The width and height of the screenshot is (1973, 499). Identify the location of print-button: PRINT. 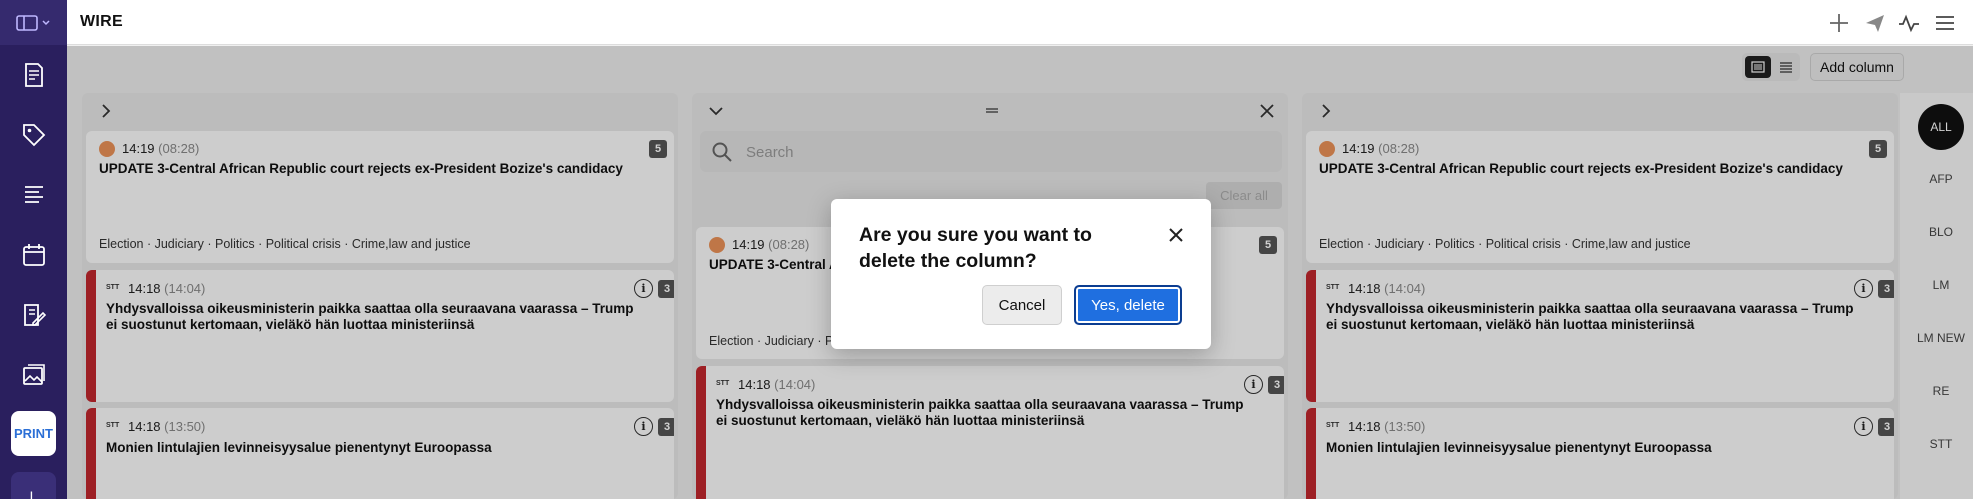
(33, 433).